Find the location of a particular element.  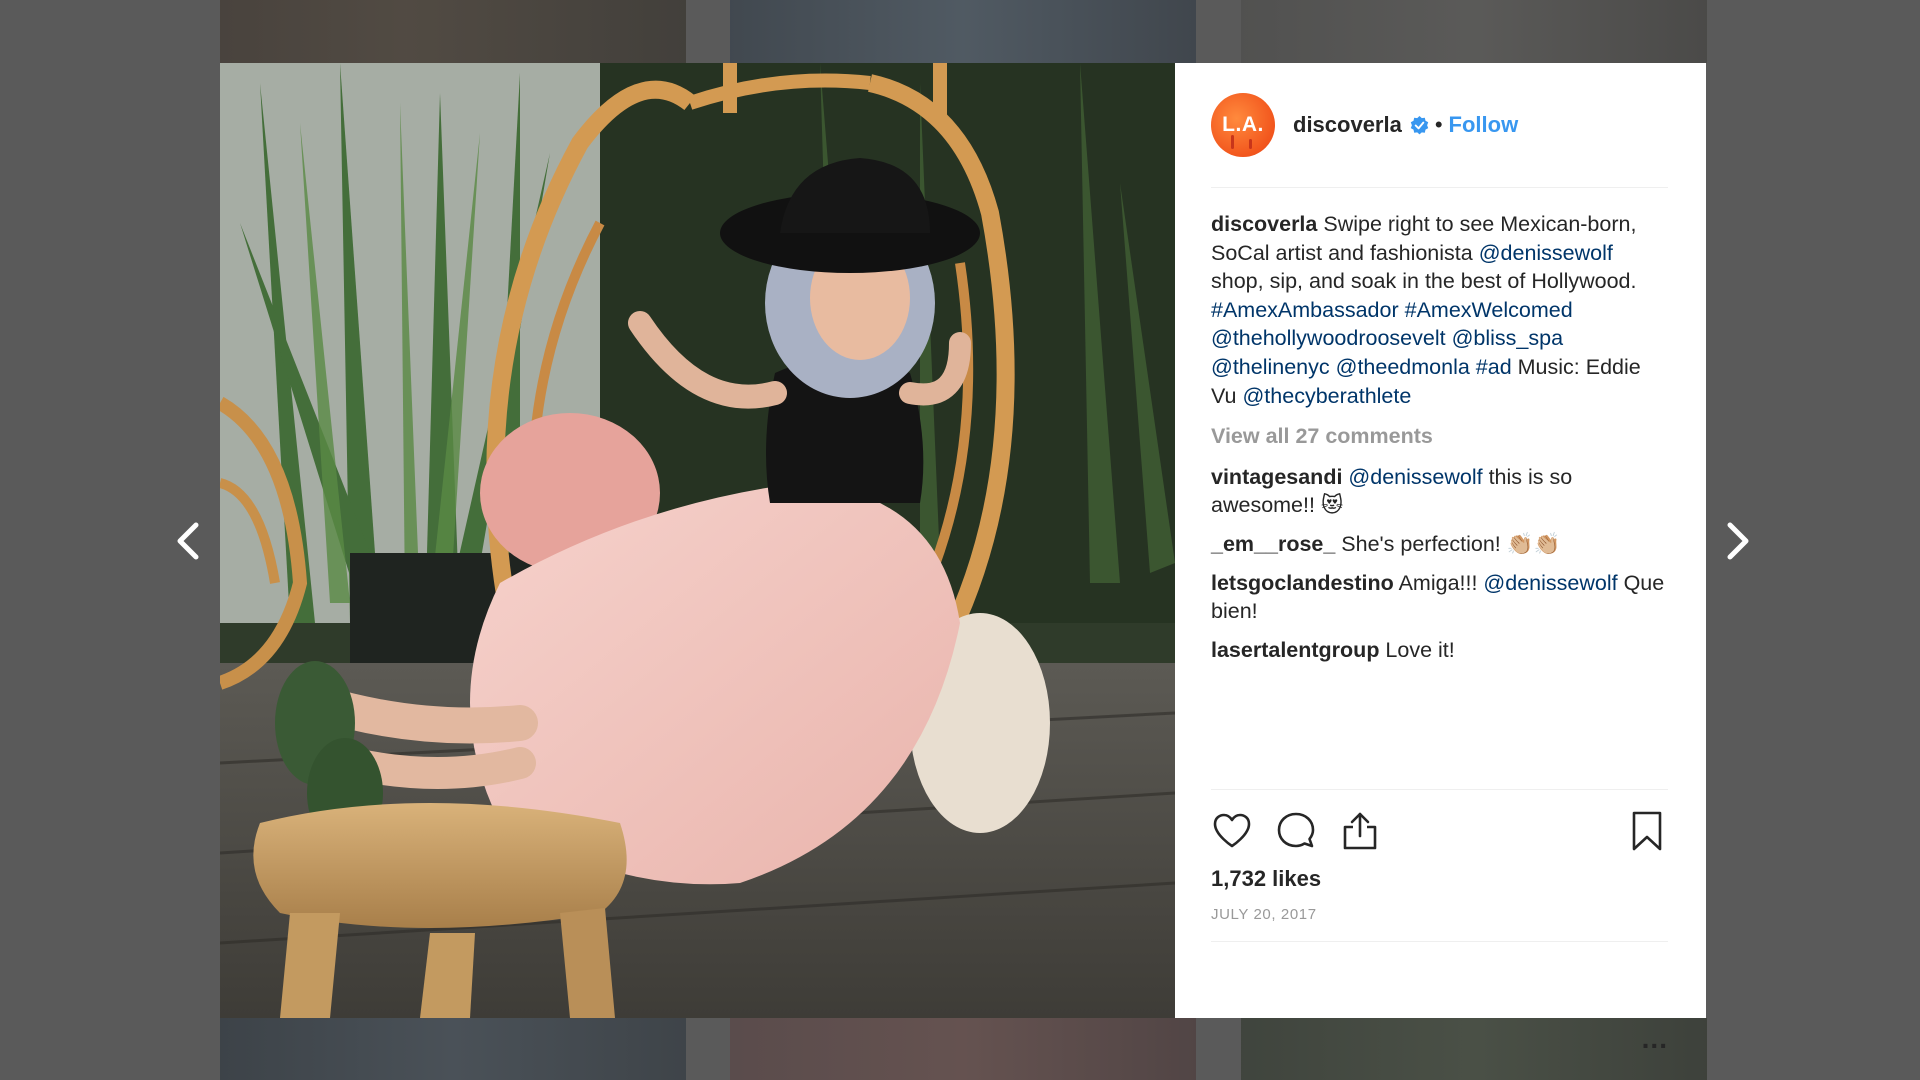

mention-link: @bliss_spa is located at coordinates (1507, 338).